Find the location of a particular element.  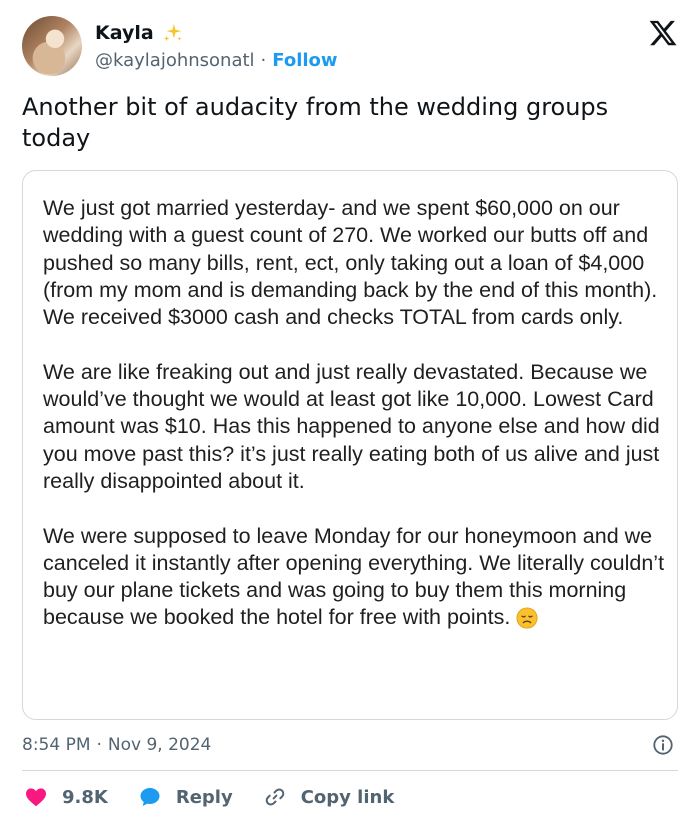

copy-link-button: Copy link is located at coordinates (329, 797).